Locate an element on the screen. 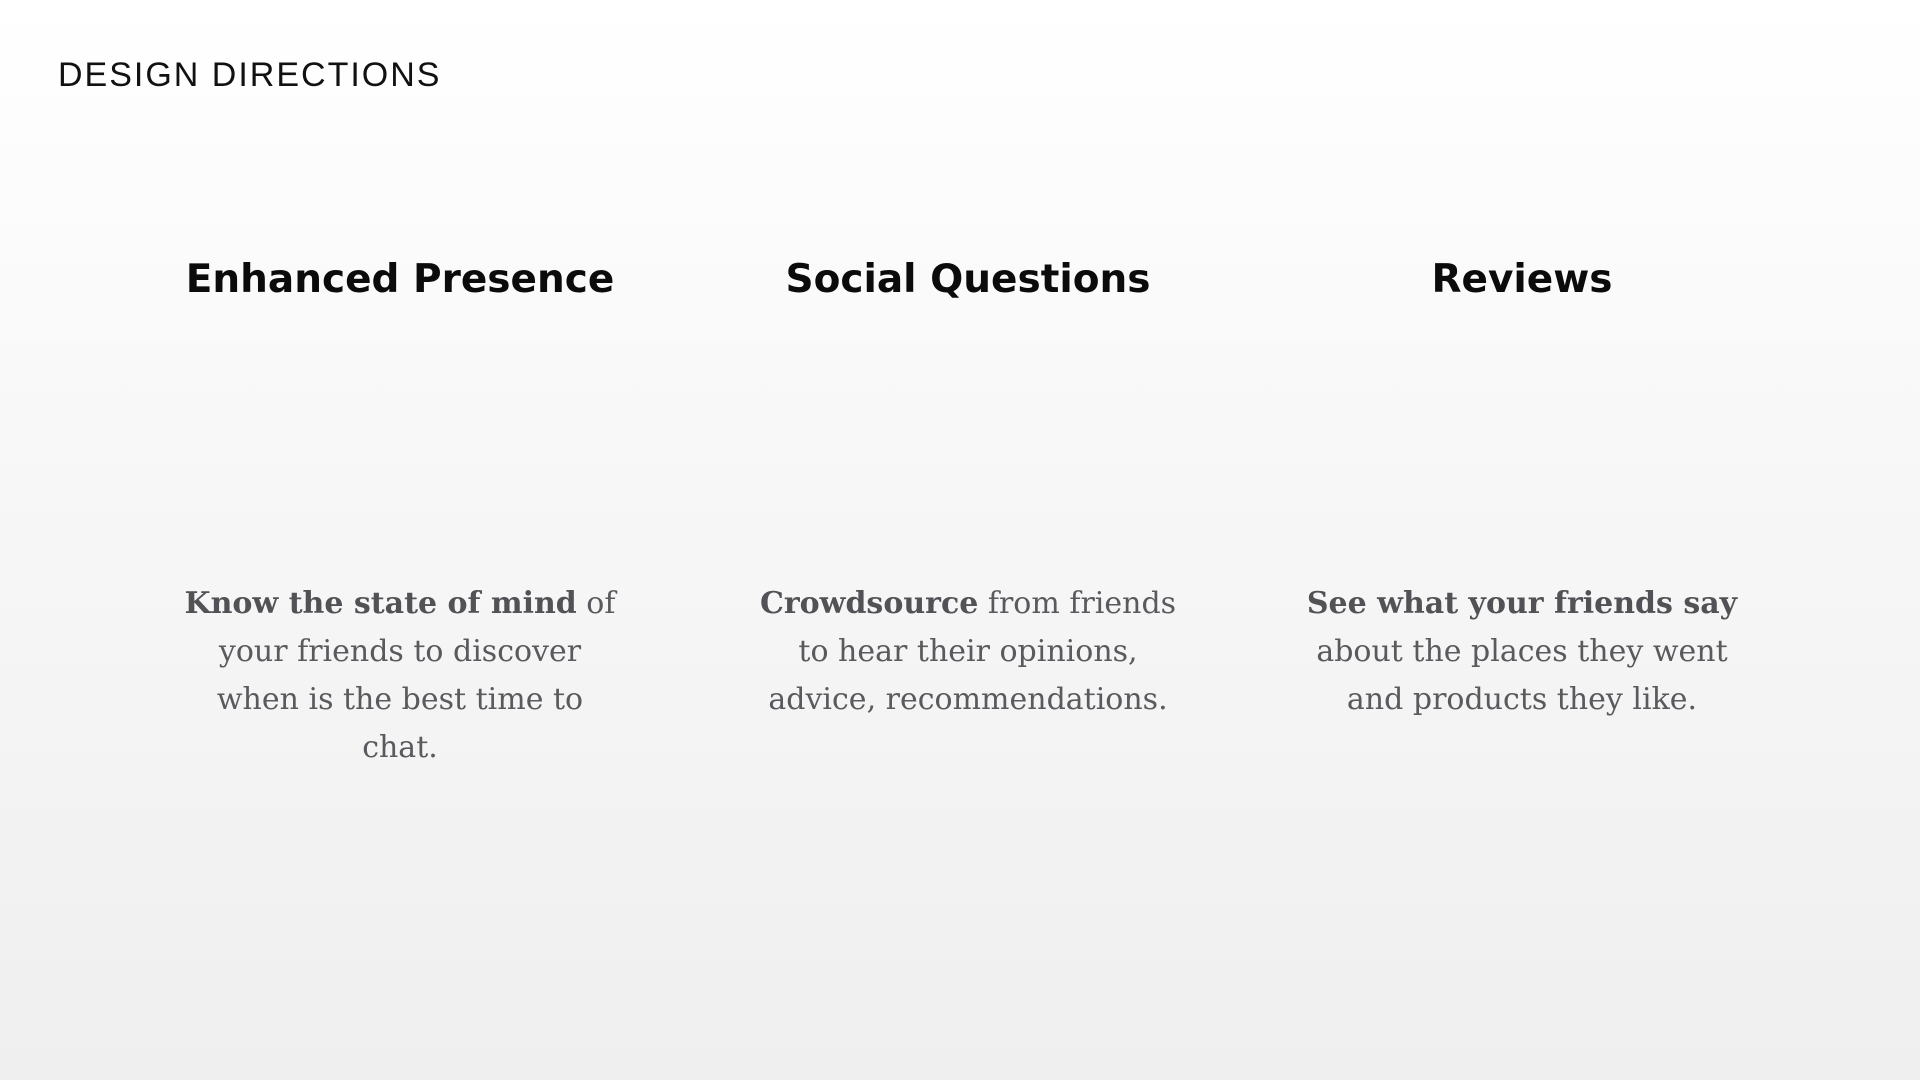  direction-title: Reviews is located at coordinates (1522, 279).